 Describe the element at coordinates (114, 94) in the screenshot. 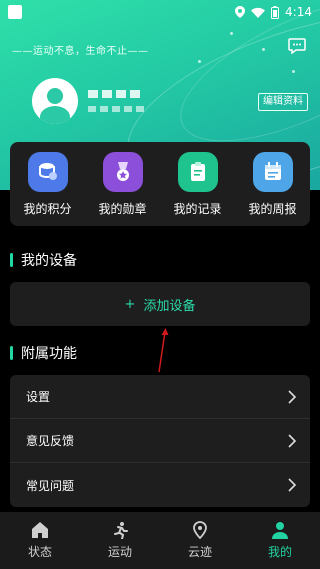

I see `username-redacted` at that location.